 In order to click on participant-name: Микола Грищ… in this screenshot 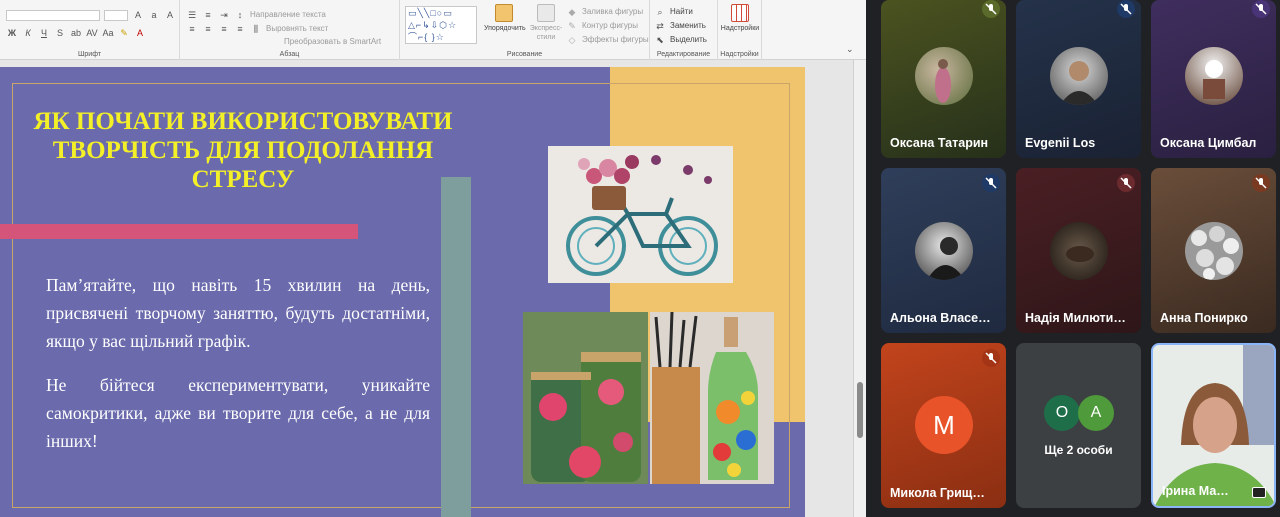, I will do `click(937, 493)`.